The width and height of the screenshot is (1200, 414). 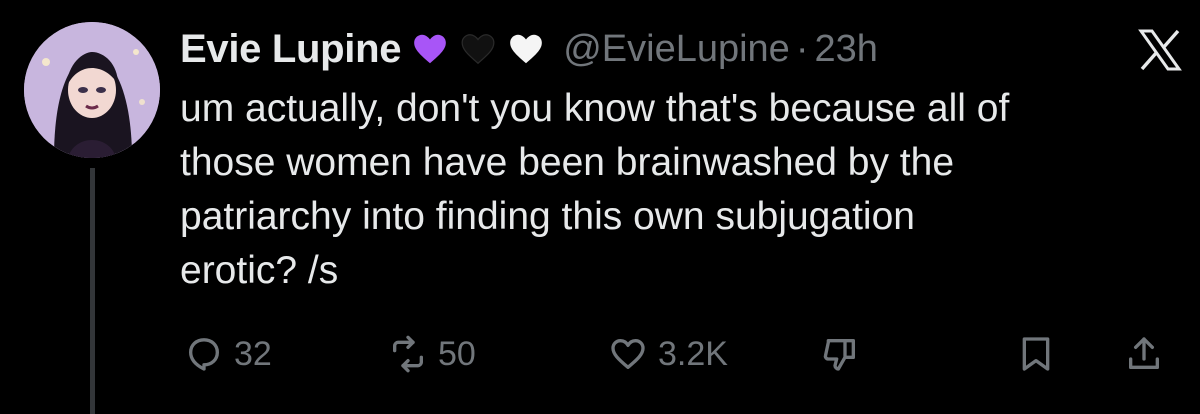 What do you see at coordinates (432, 354) in the screenshot?
I see `repost-button: 50` at bounding box center [432, 354].